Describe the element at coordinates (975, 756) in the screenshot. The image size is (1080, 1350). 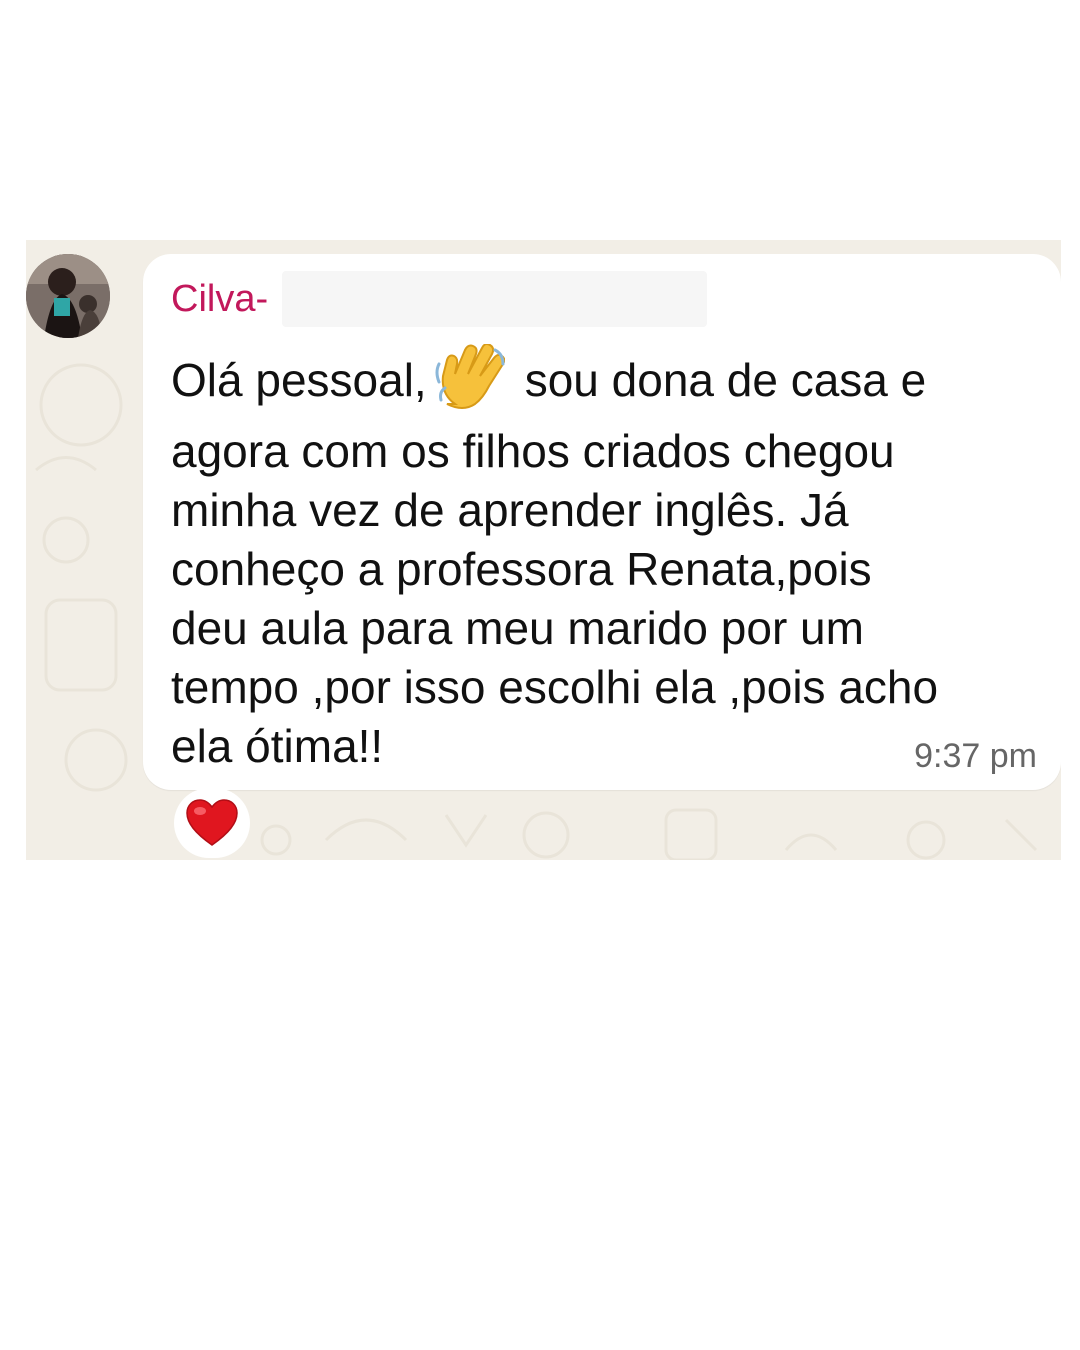
I see `message-timestamp: 9:37 pm` at that location.